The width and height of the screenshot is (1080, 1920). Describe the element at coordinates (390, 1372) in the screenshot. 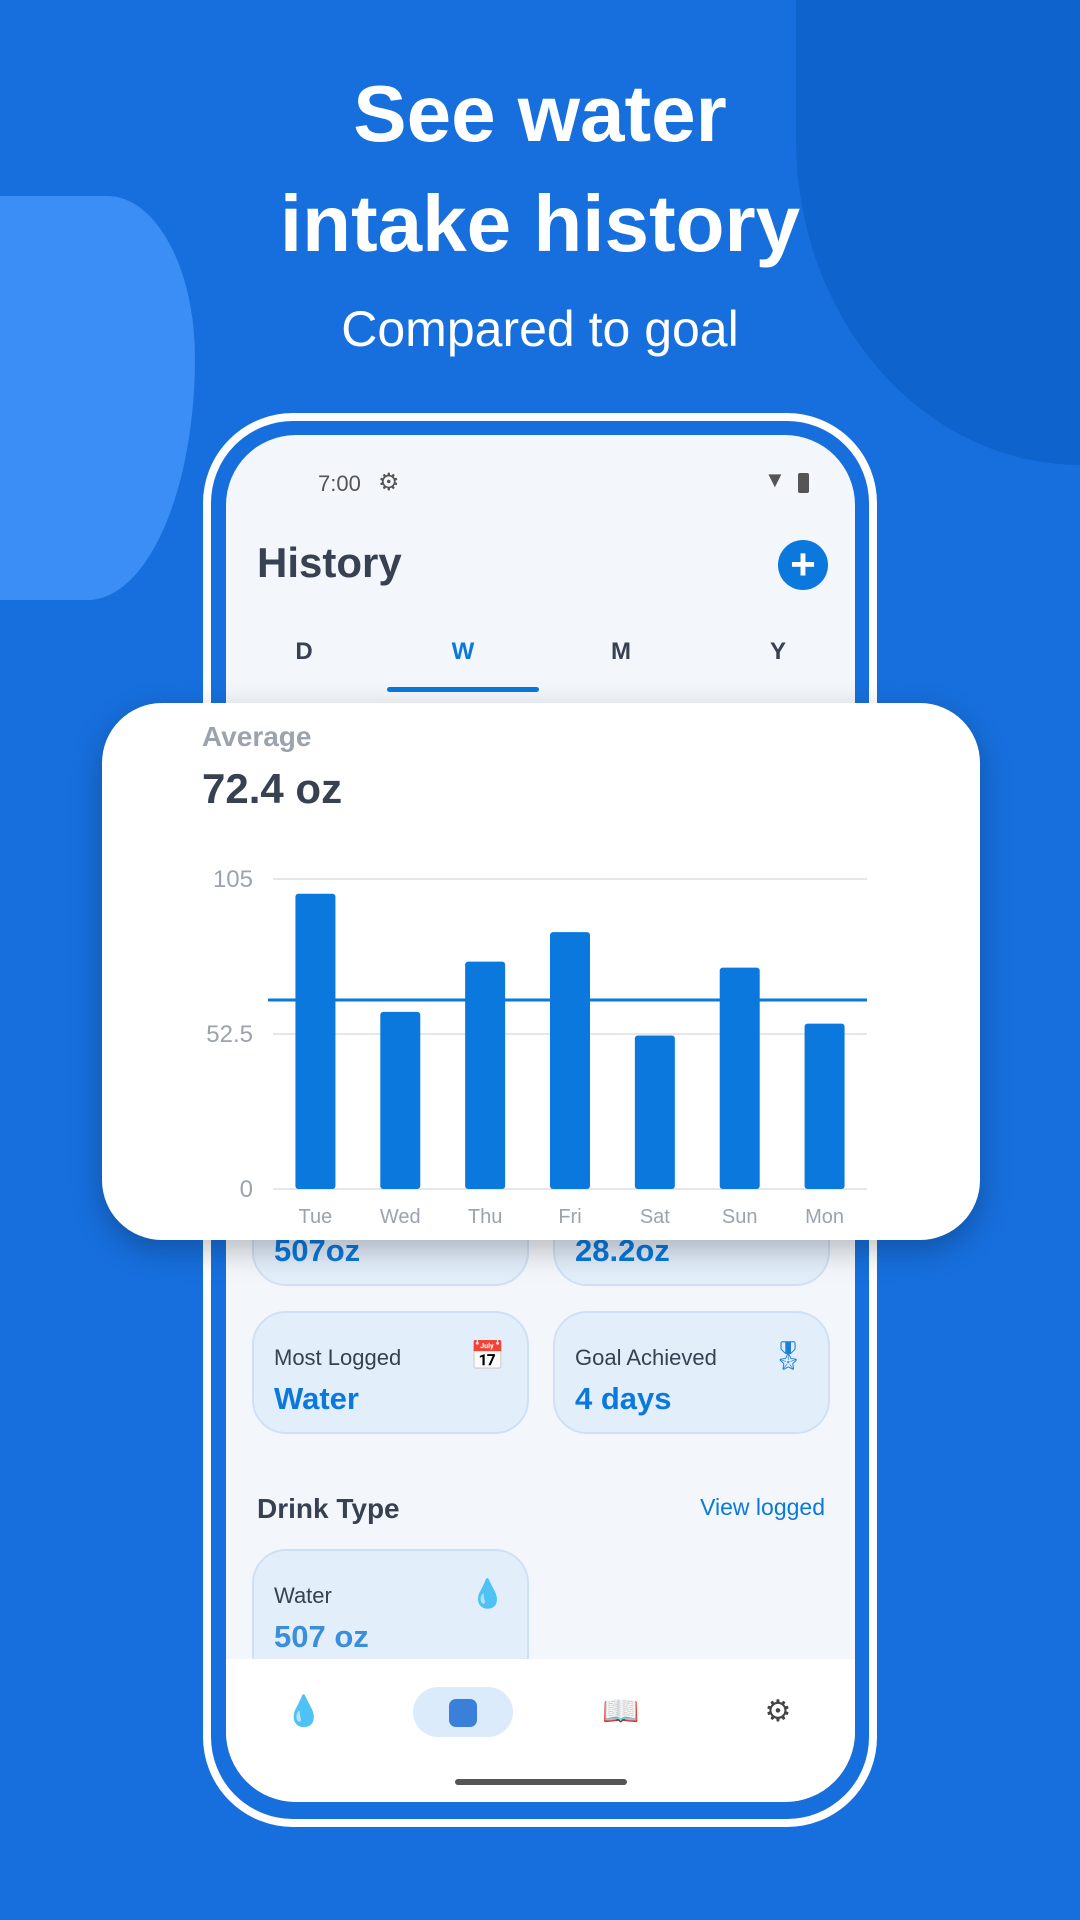

I see `stat-card-most-logged: Most Logged 📅 Water` at that location.